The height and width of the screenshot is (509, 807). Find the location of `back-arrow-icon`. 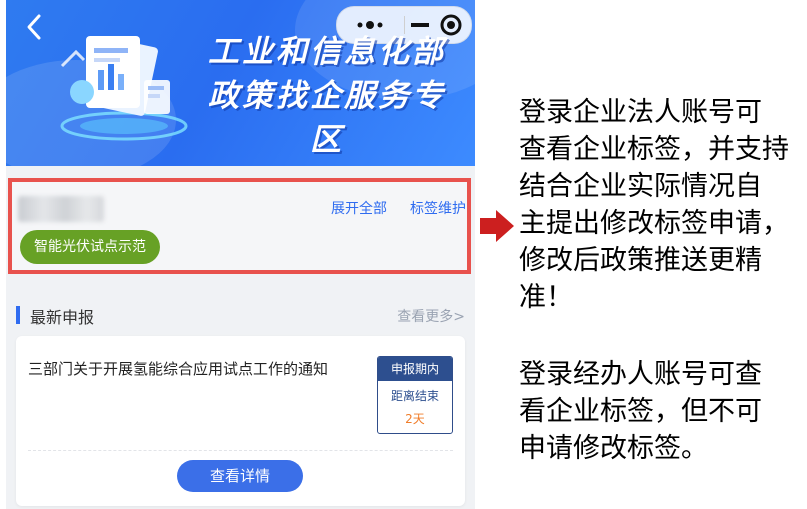

back-arrow-icon is located at coordinates (35, 27).